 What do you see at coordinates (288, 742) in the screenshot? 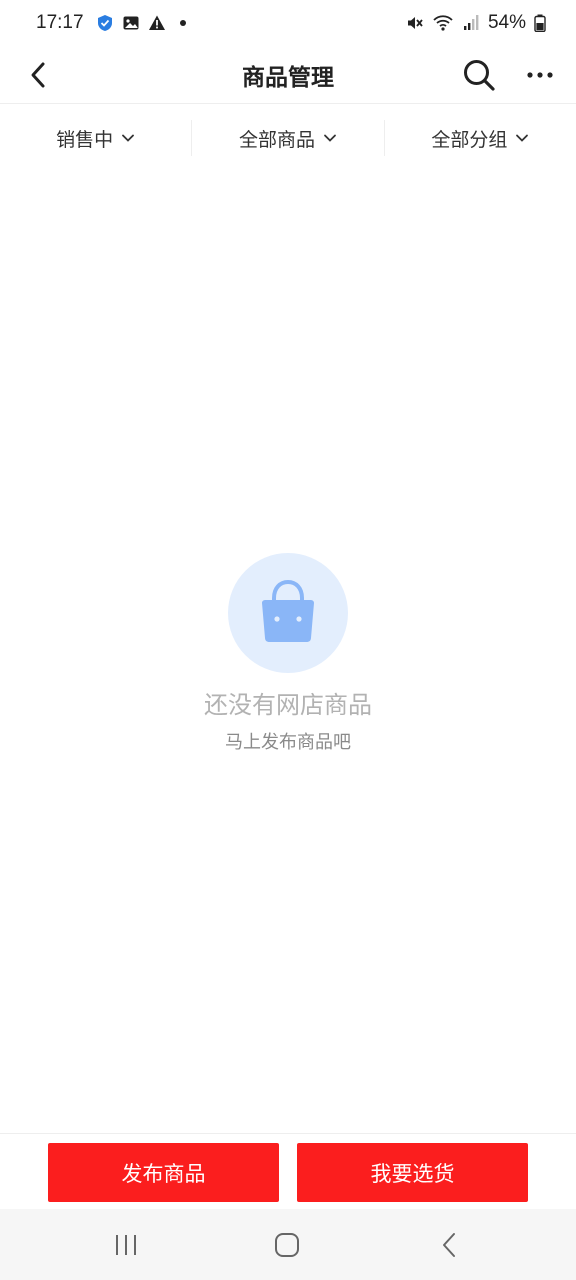
I see `empty-subtitle: 马上发布商品吧` at bounding box center [288, 742].